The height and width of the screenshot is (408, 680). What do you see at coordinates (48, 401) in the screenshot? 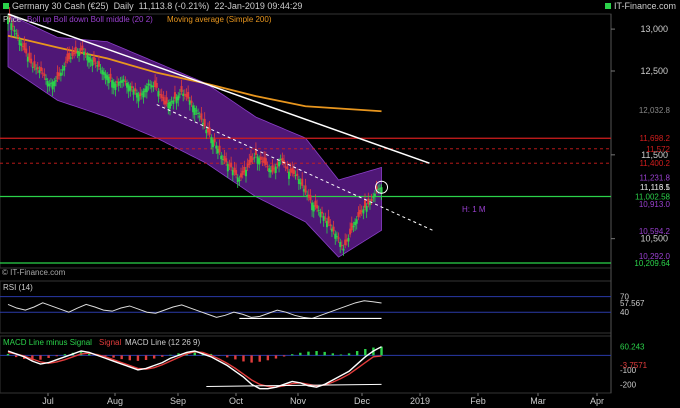
I see `month-tick-label: Jul` at bounding box center [48, 401].